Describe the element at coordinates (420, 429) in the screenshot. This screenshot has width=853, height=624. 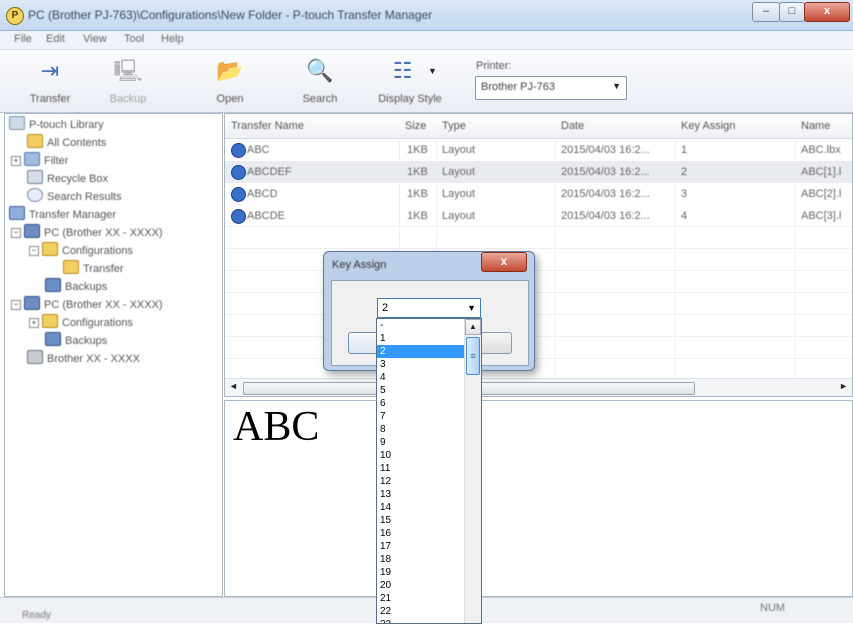
I see `dropdown-option: 8` at that location.